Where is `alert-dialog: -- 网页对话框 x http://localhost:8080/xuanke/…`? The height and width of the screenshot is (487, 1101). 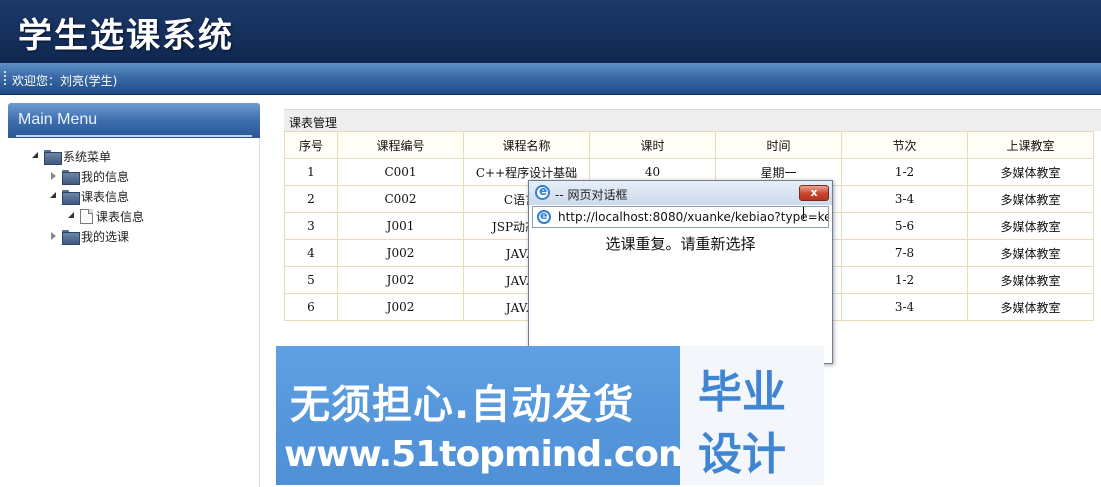 alert-dialog: -- 网页对话框 x http://localhost:8080/xuanke/… is located at coordinates (680, 272).